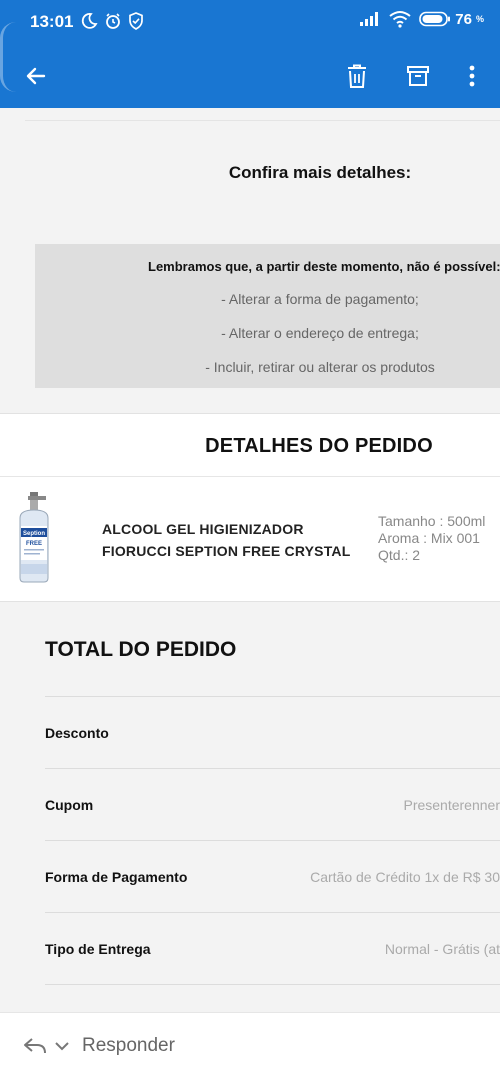 Image resolution: width=500 pixels, height=1082 pixels. Describe the element at coordinates (35, 1046) in the screenshot. I see `reply-icon` at that location.